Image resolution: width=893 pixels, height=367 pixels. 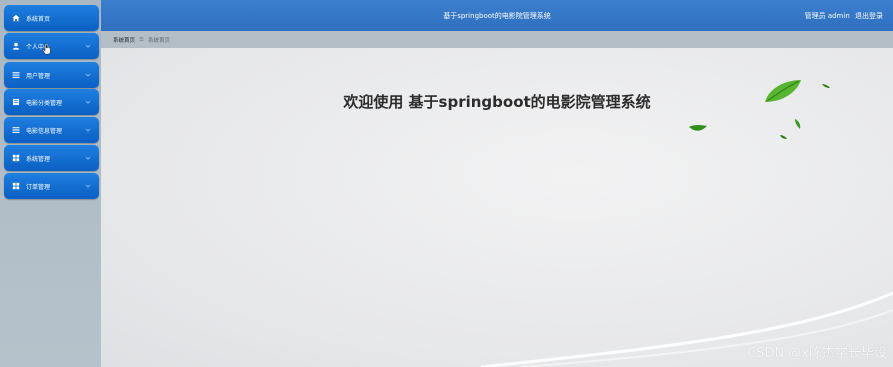 I want to click on top-header: 基于springboot的电影院管理系统 管理员 admin 退出登录, so click(x=497, y=15).